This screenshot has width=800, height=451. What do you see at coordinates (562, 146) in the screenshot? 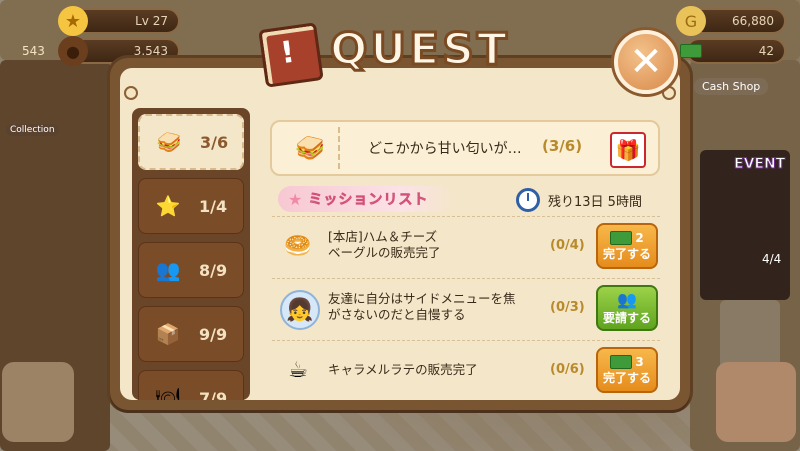
I see `quest-progress: (3/6)` at bounding box center [562, 146].